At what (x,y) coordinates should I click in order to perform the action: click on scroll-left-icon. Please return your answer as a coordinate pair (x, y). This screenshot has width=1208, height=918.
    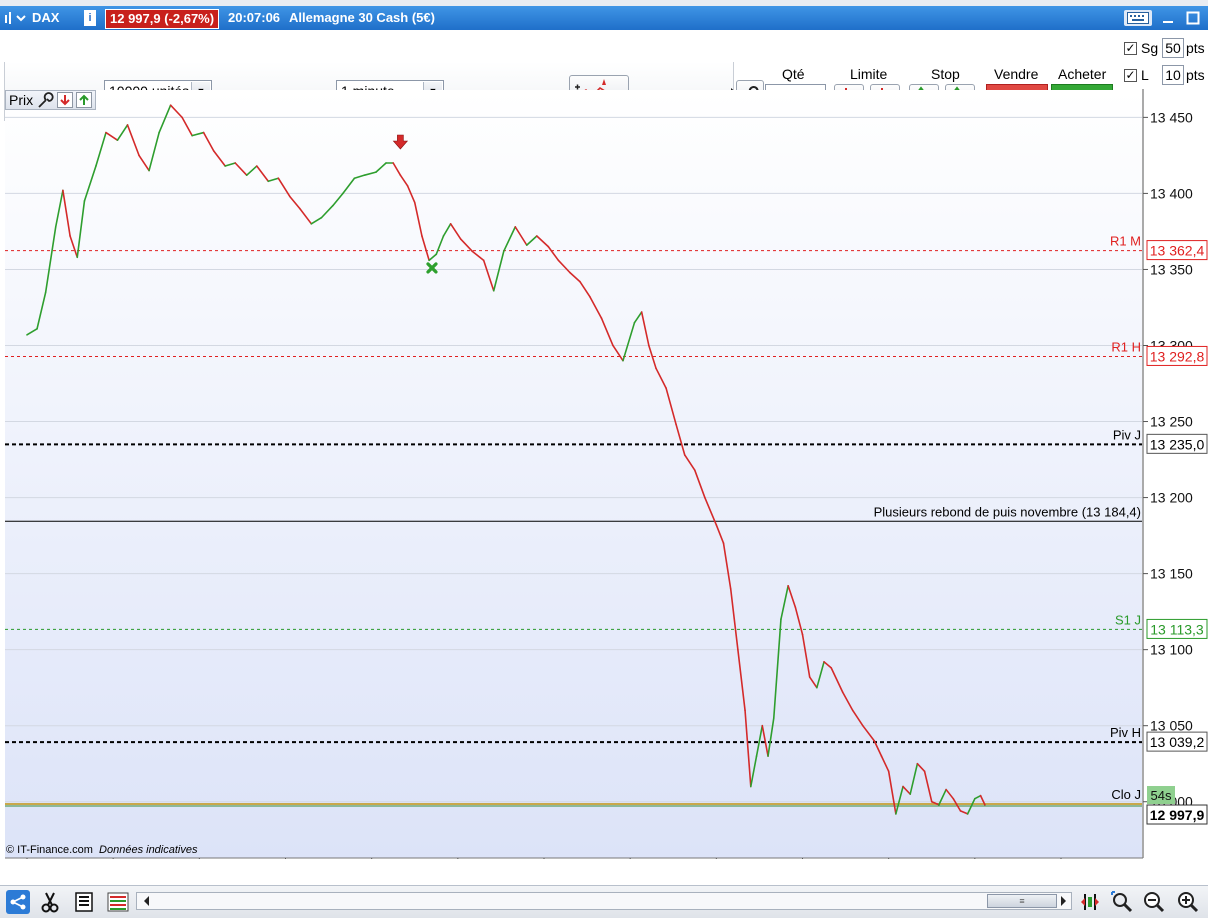
    Looking at the image, I should click on (146, 901).